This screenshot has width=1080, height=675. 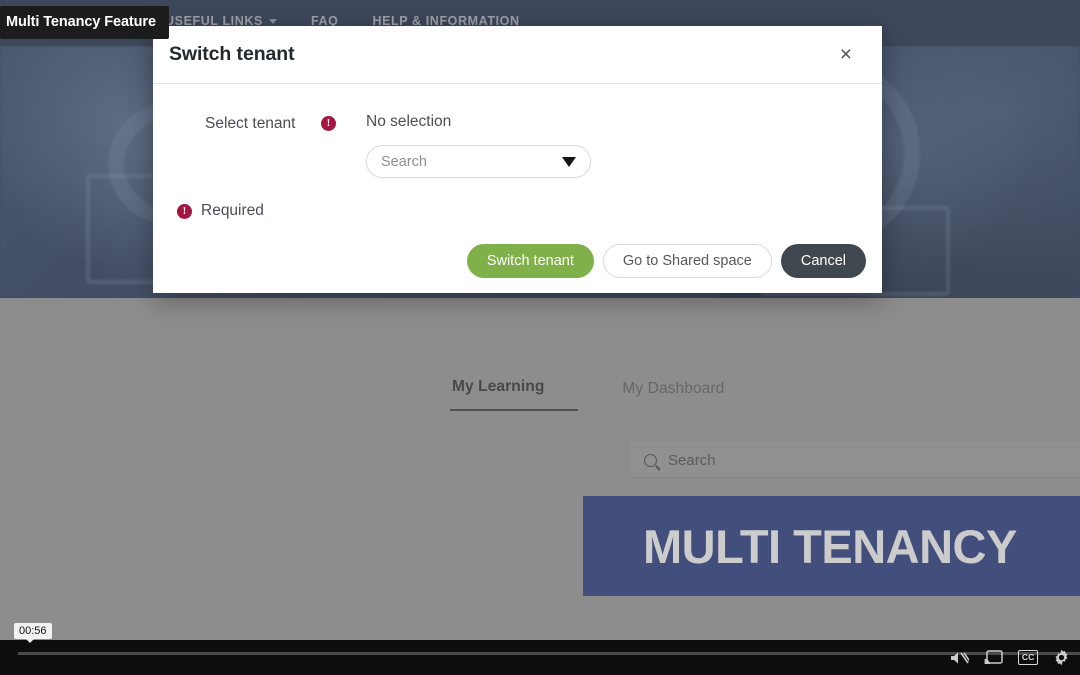 I want to click on closed-captions-icon: CC, so click(x=1028, y=657).